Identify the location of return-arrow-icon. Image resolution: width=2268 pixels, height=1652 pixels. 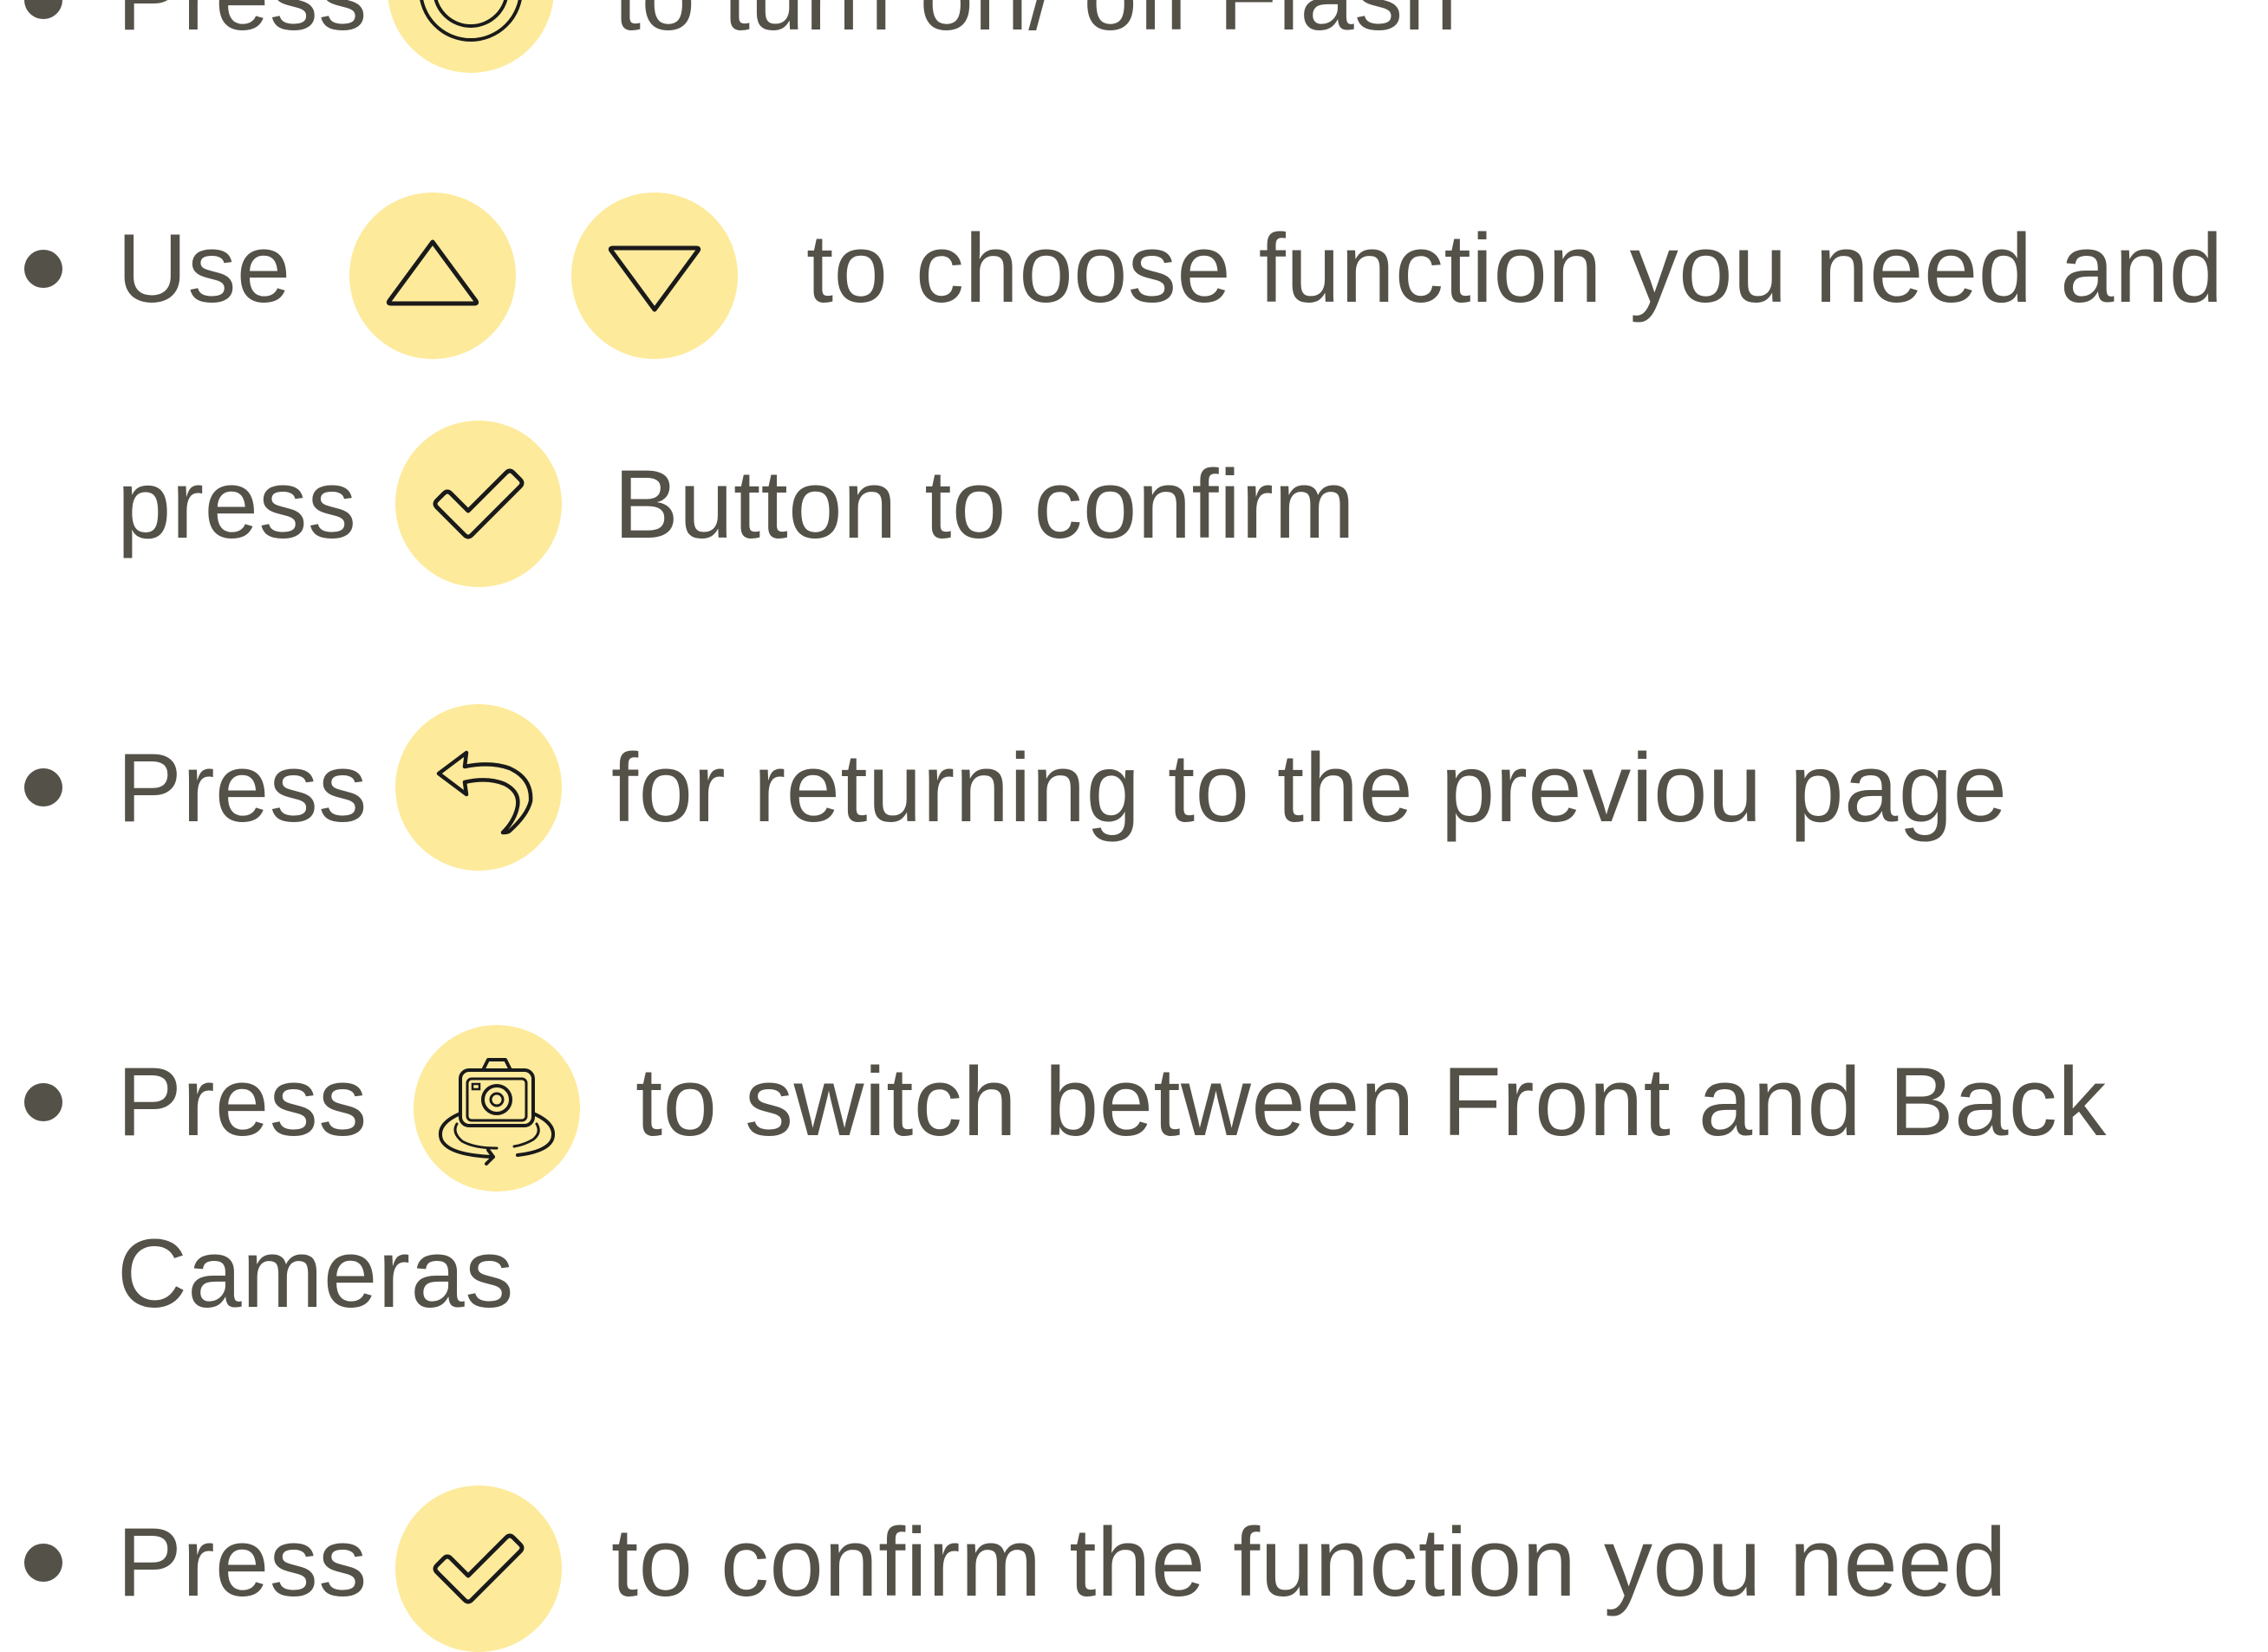
(478, 788).